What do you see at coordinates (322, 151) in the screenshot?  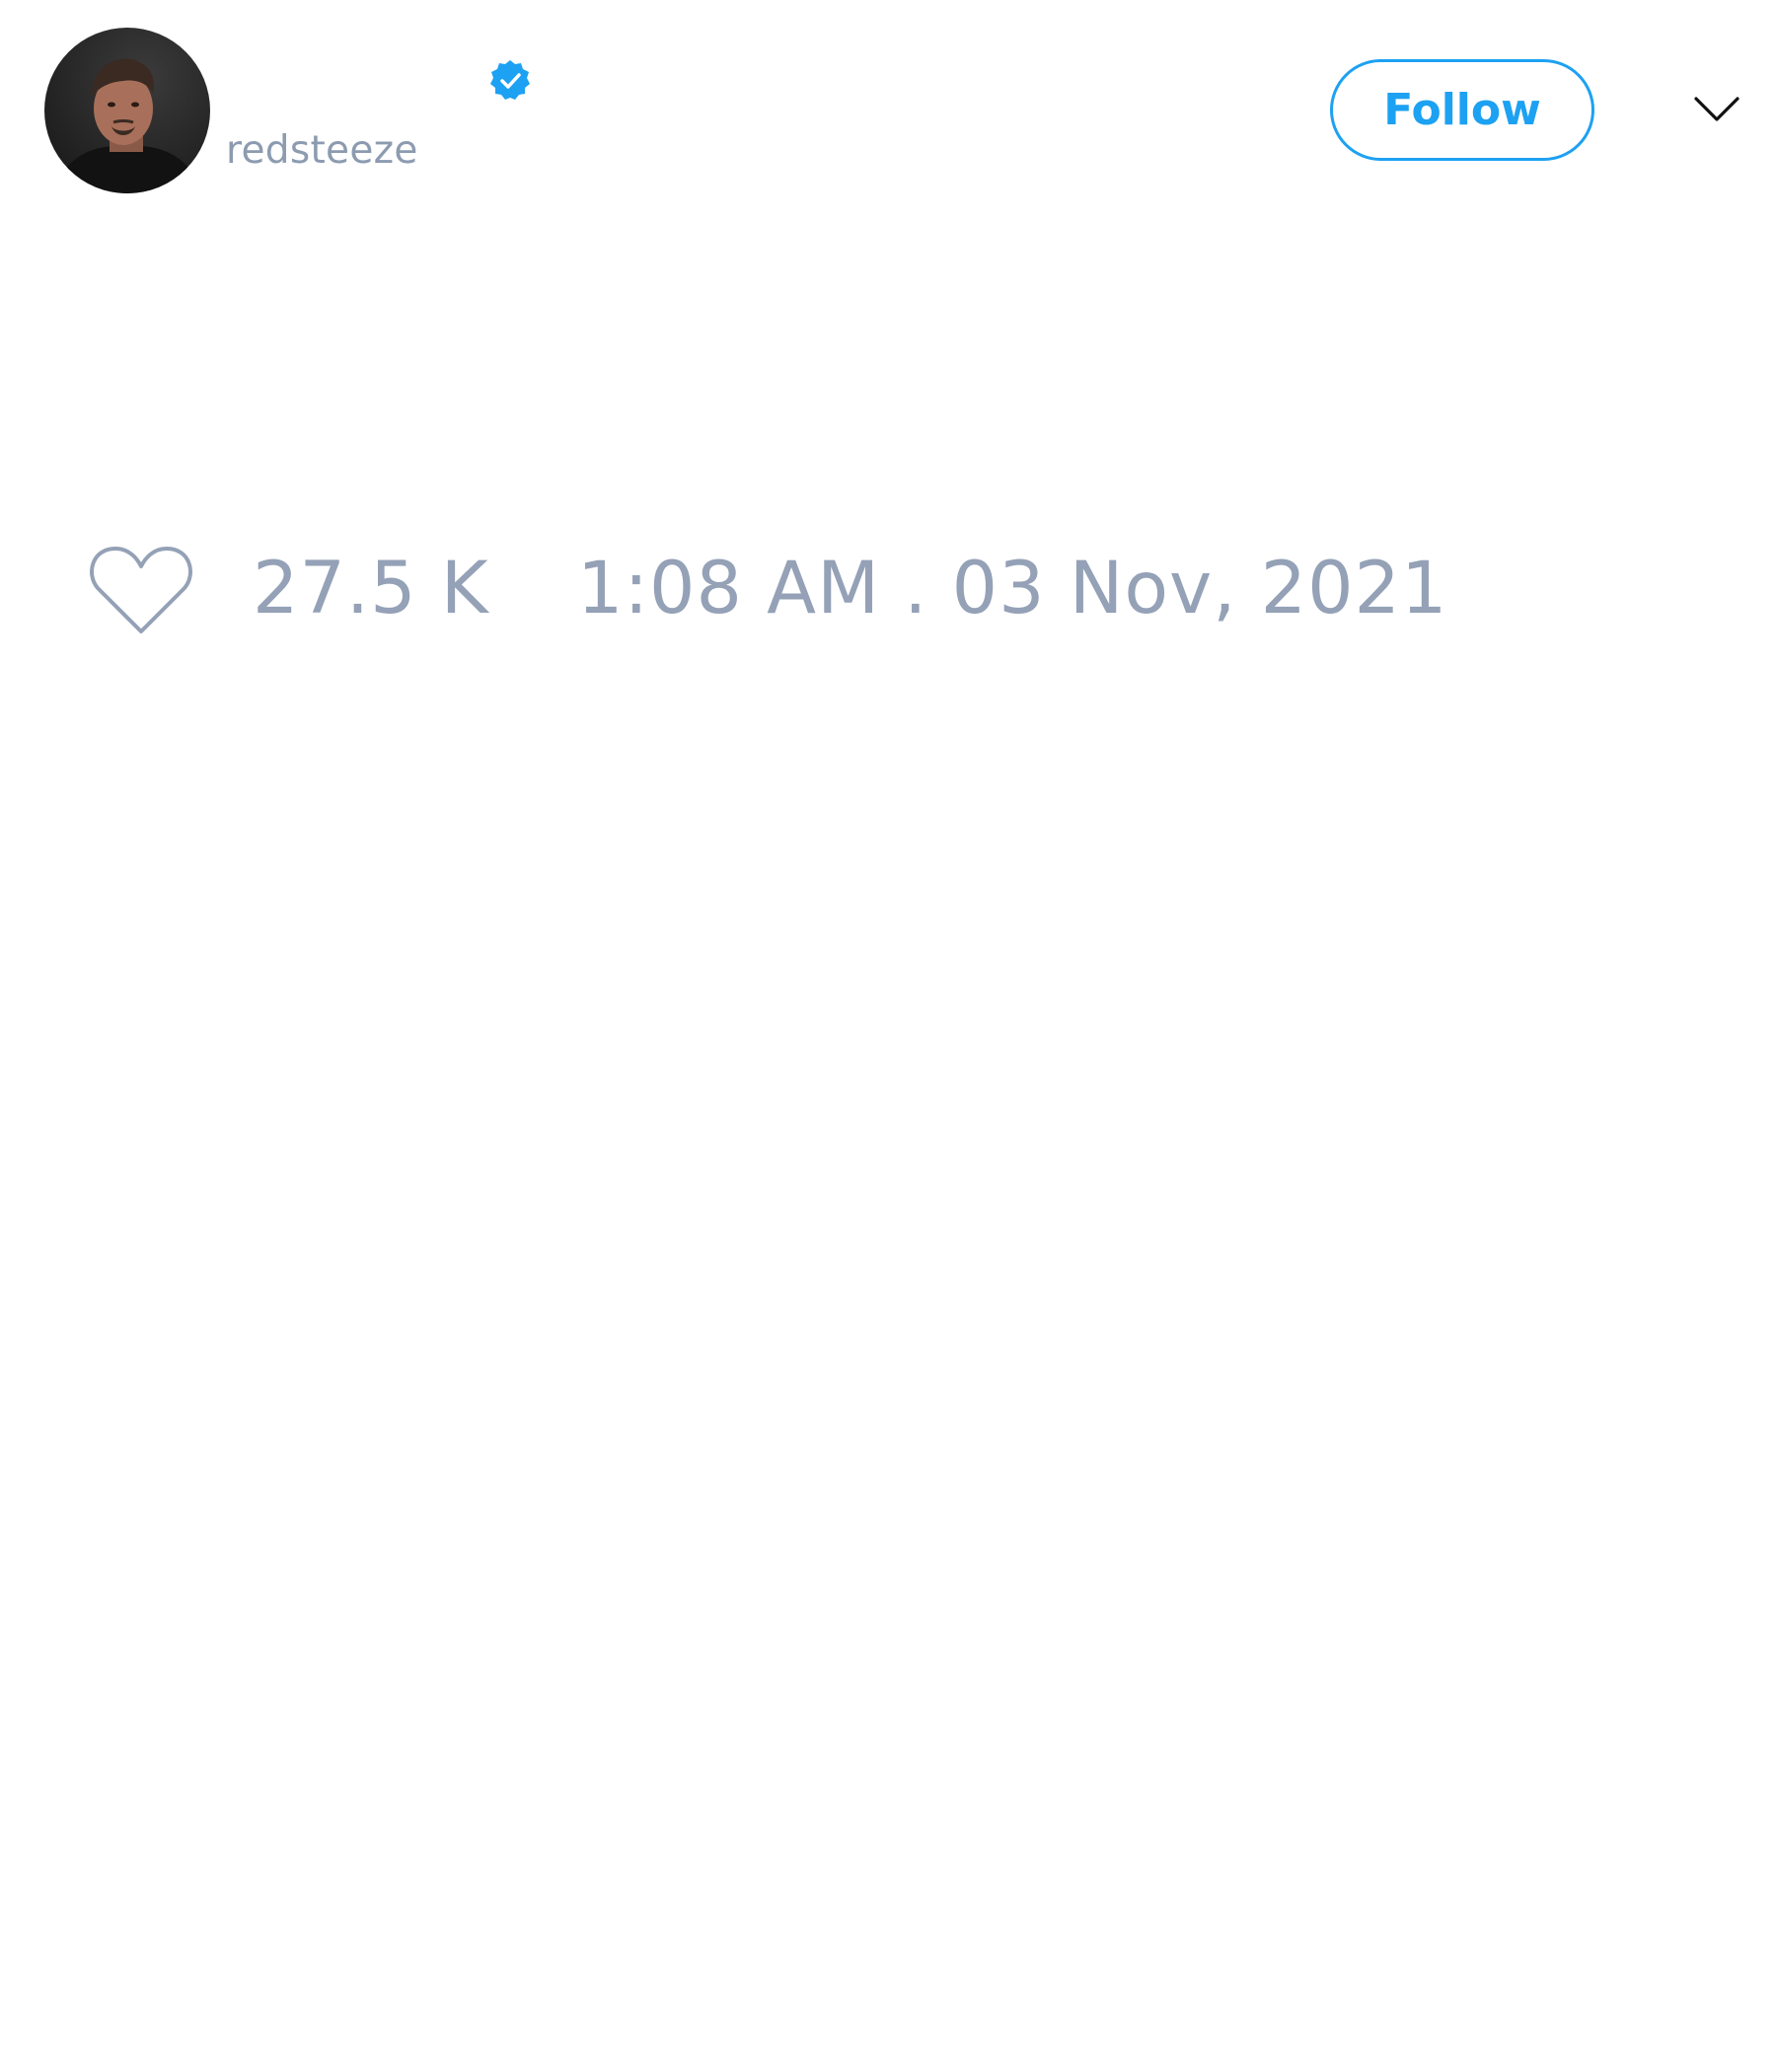 I see `author-handle: redsteeze` at bounding box center [322, 151].